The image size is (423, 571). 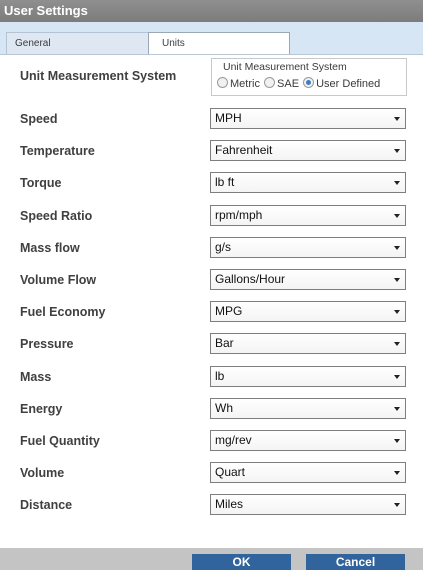 What do you see at coordinates (220, 376) in the screenshot?
I see `mass-value: lb` at bounding box center [220, 376].